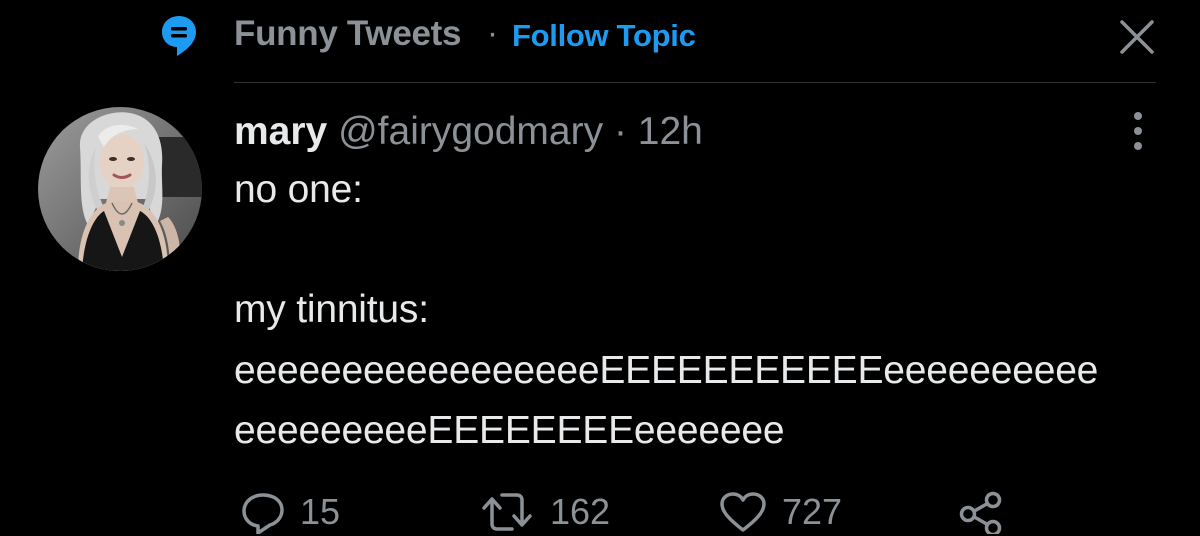  What do you see at coordinates (812, 511) in the screenshot?
I see `like-count: 727` at bounding box center [812, 511].